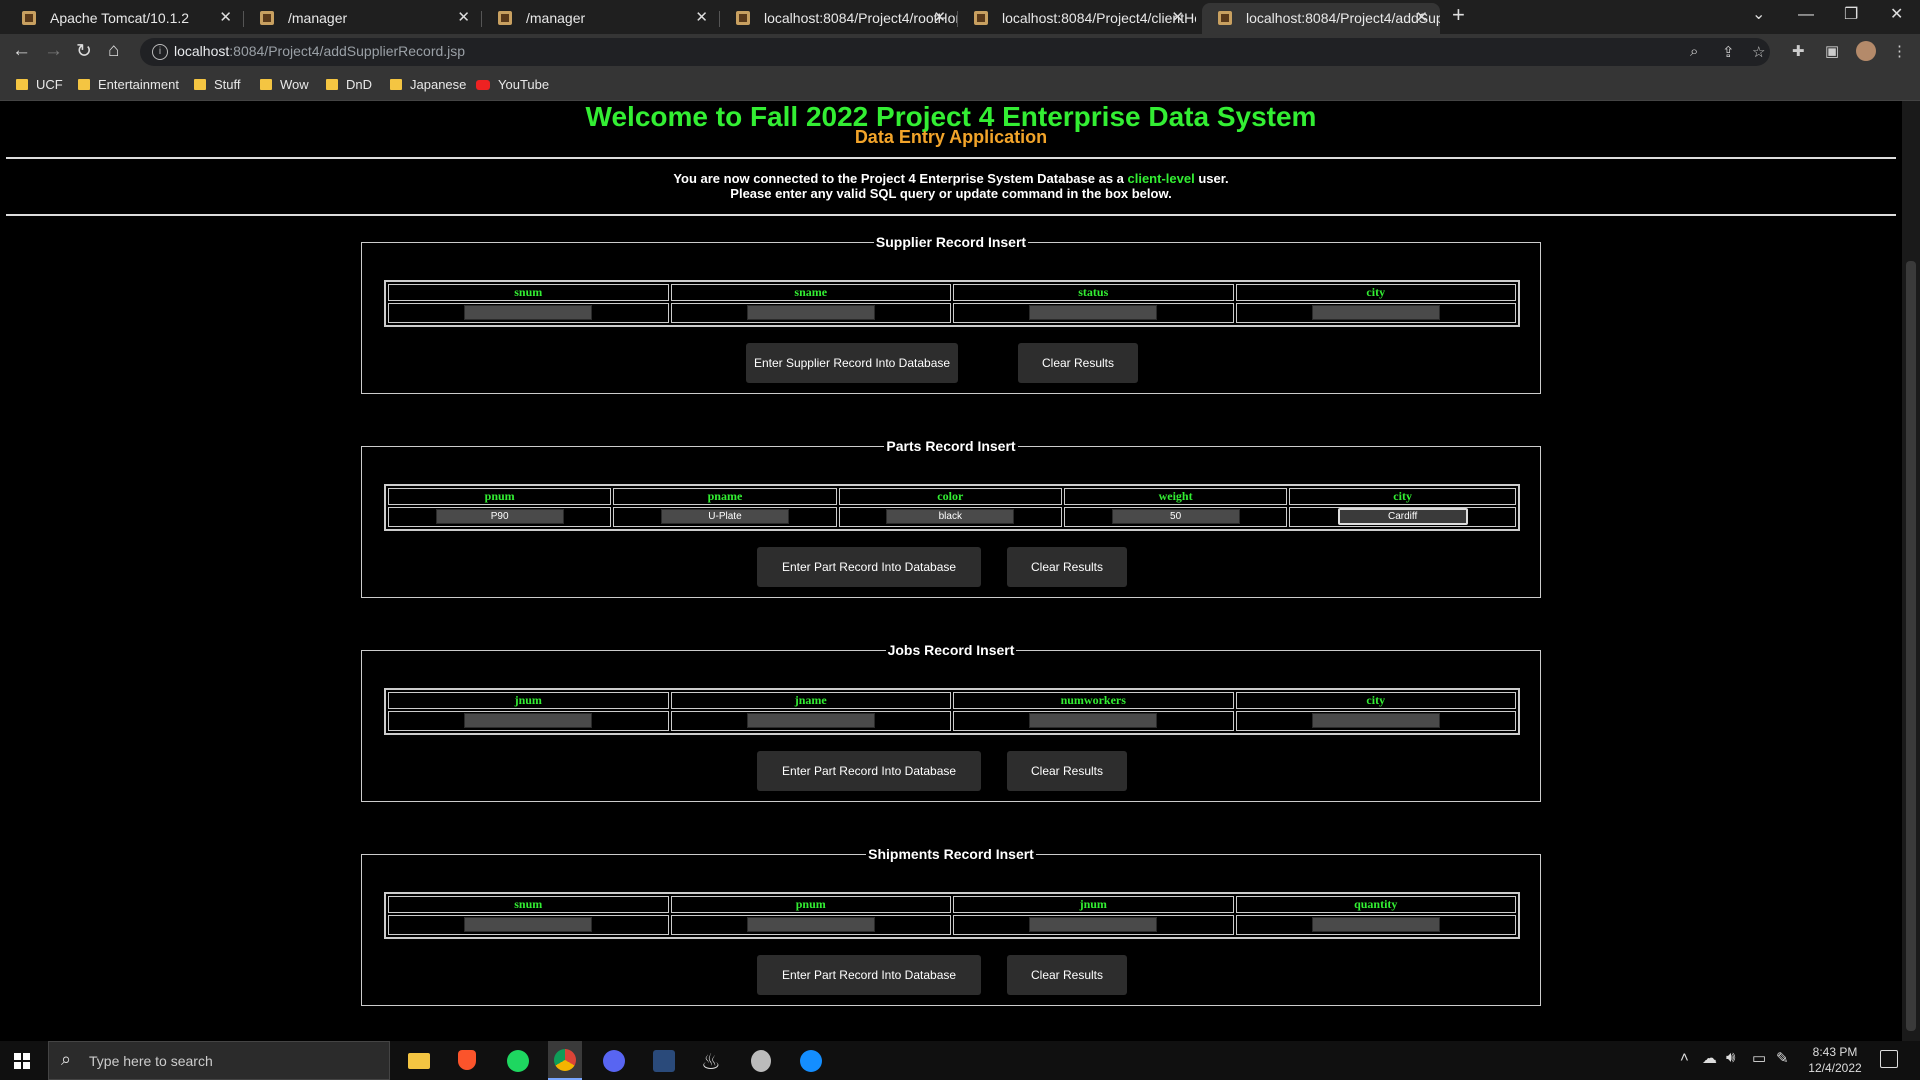  I want to click on tab-client-home: localhost:8084/Project4/clientHo ✕, so click(1077, 18).